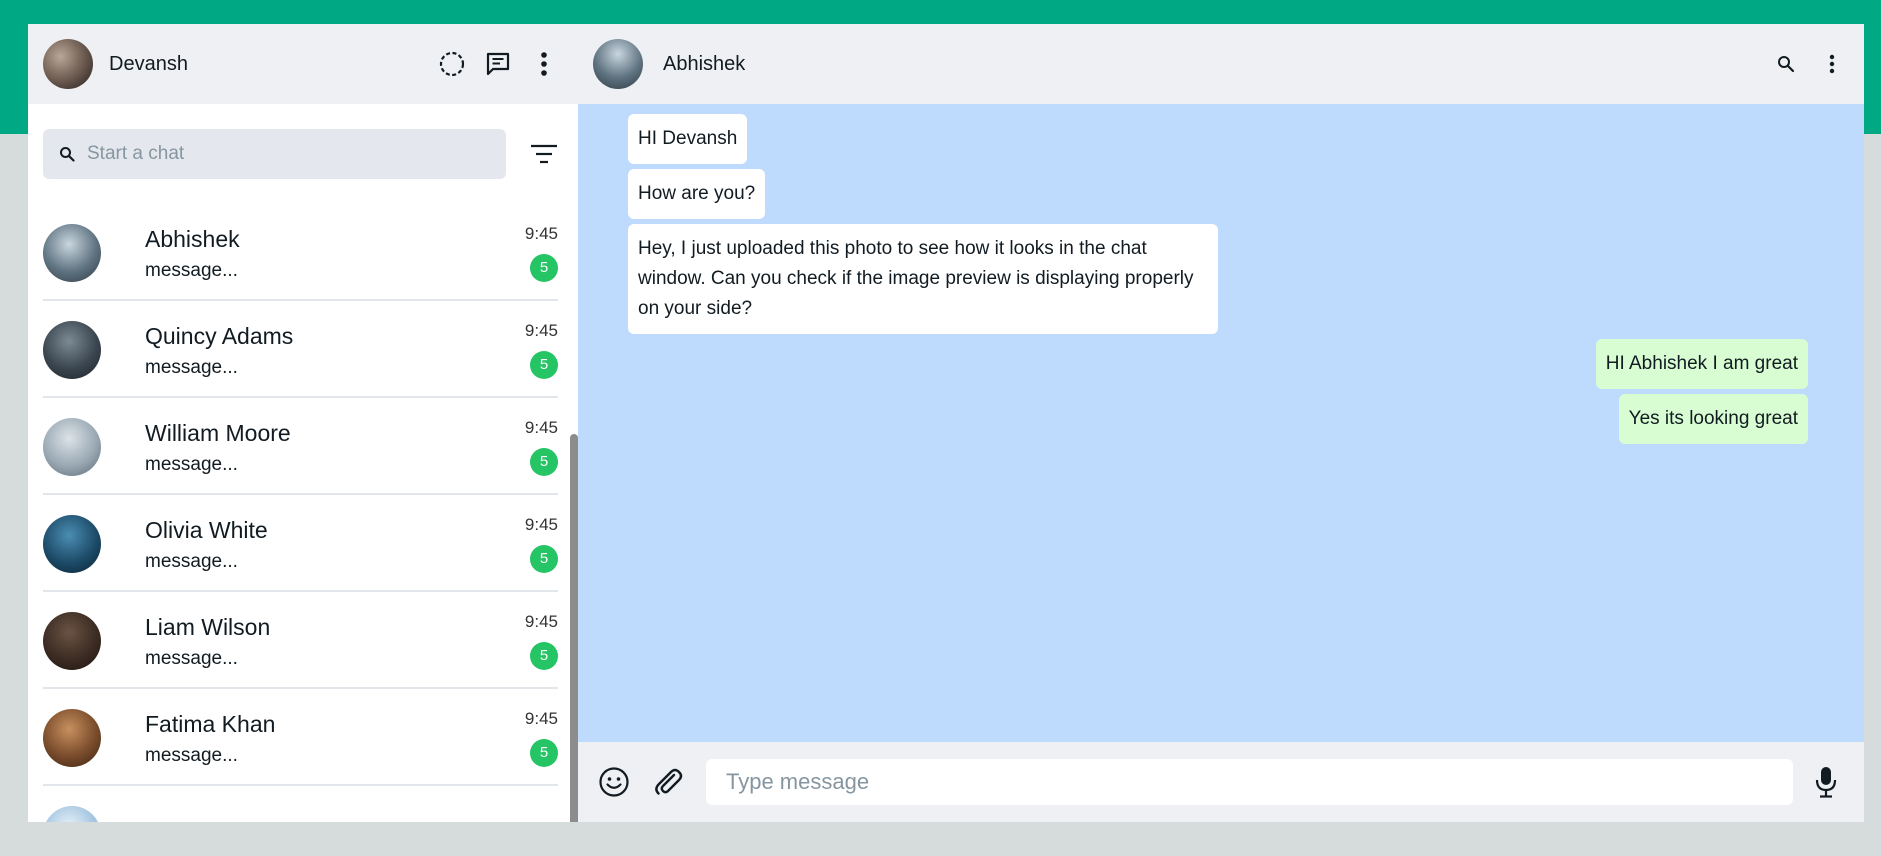  Describe the element at coordinates (668, 782) in the screenshot. I see `attach-icon` at that location.